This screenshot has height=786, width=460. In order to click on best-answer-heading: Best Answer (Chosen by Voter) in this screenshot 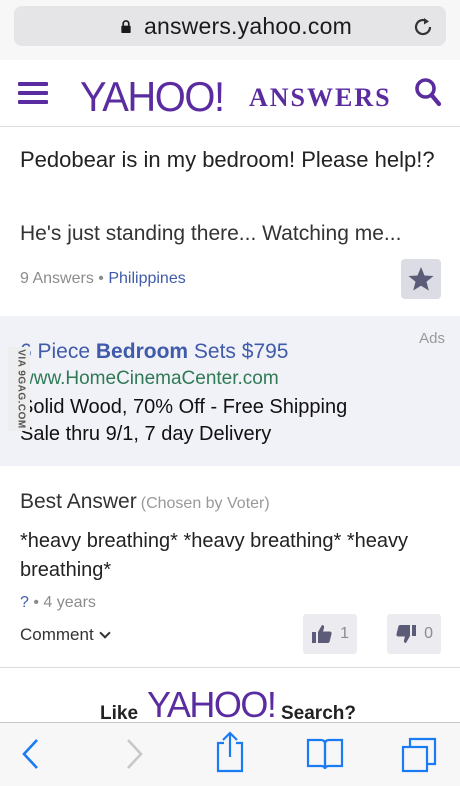, I will do `click(145, 501)`.